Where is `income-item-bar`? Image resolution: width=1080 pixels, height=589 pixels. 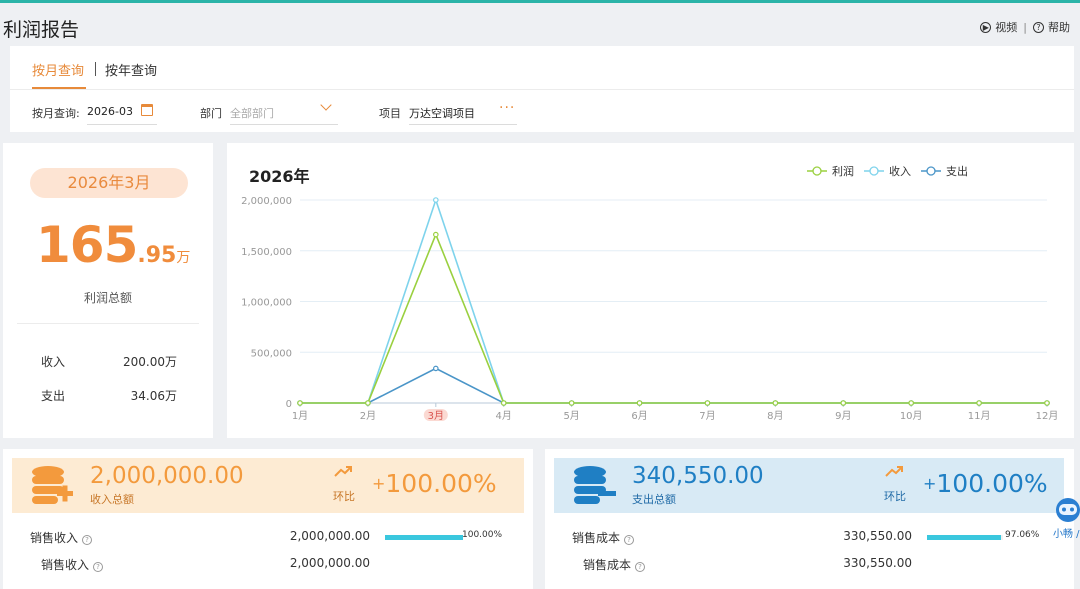 income-item-bar is located at coordinates (424, 537).